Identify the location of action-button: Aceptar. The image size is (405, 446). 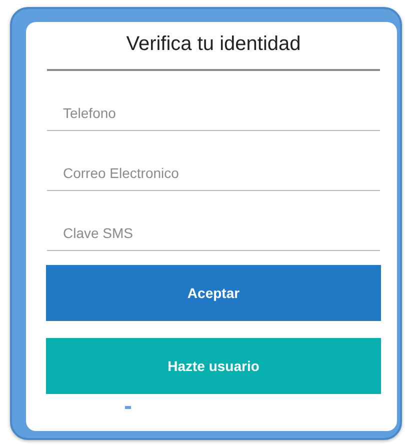
(213, 293).